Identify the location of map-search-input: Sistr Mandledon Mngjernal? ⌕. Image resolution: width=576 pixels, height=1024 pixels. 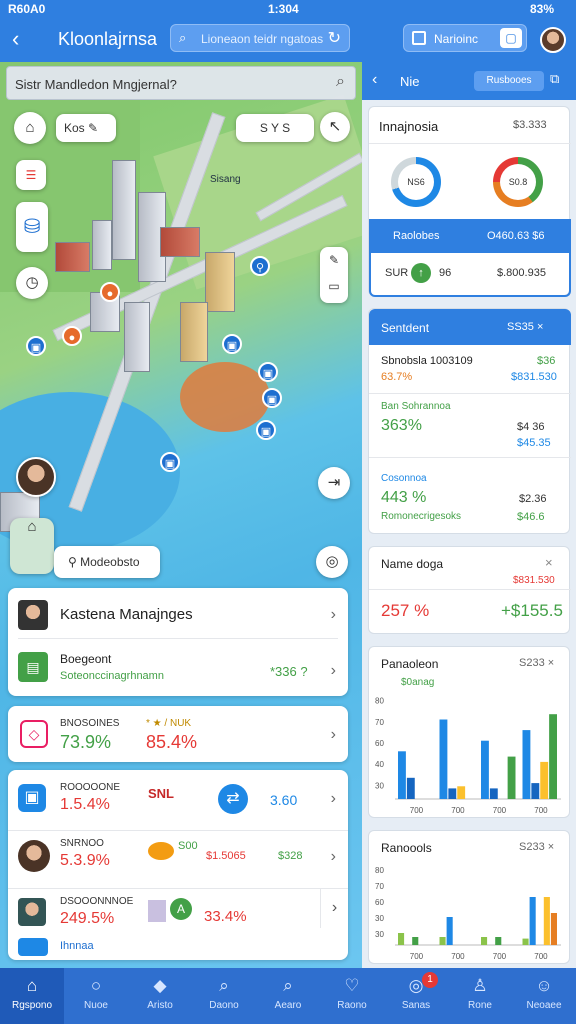
(181, 83).